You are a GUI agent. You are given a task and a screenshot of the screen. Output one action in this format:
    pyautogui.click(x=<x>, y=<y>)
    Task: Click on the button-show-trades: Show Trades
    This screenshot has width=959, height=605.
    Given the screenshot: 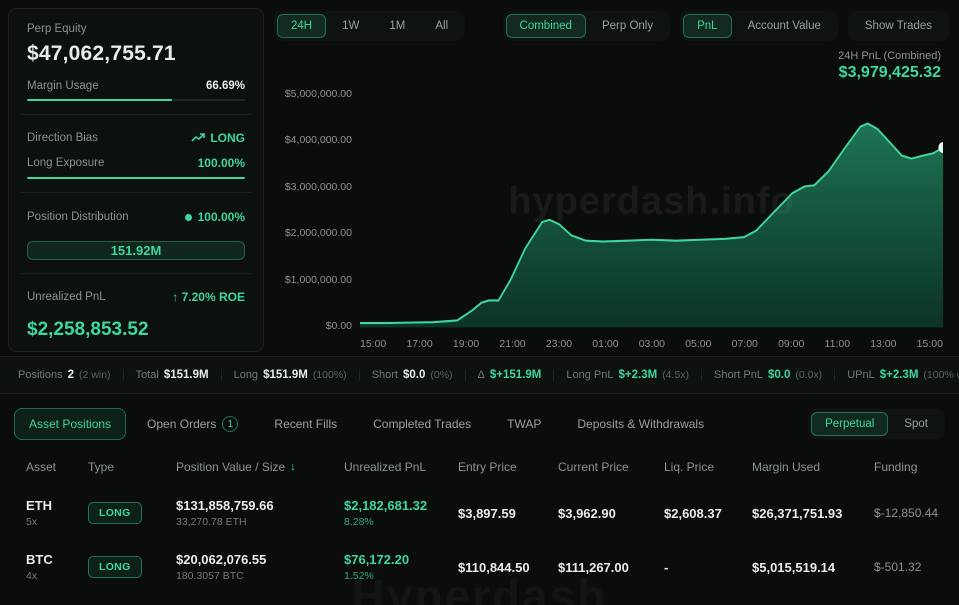 What is the action you would take?
    pyautogui.click(x=898, y=26)
    